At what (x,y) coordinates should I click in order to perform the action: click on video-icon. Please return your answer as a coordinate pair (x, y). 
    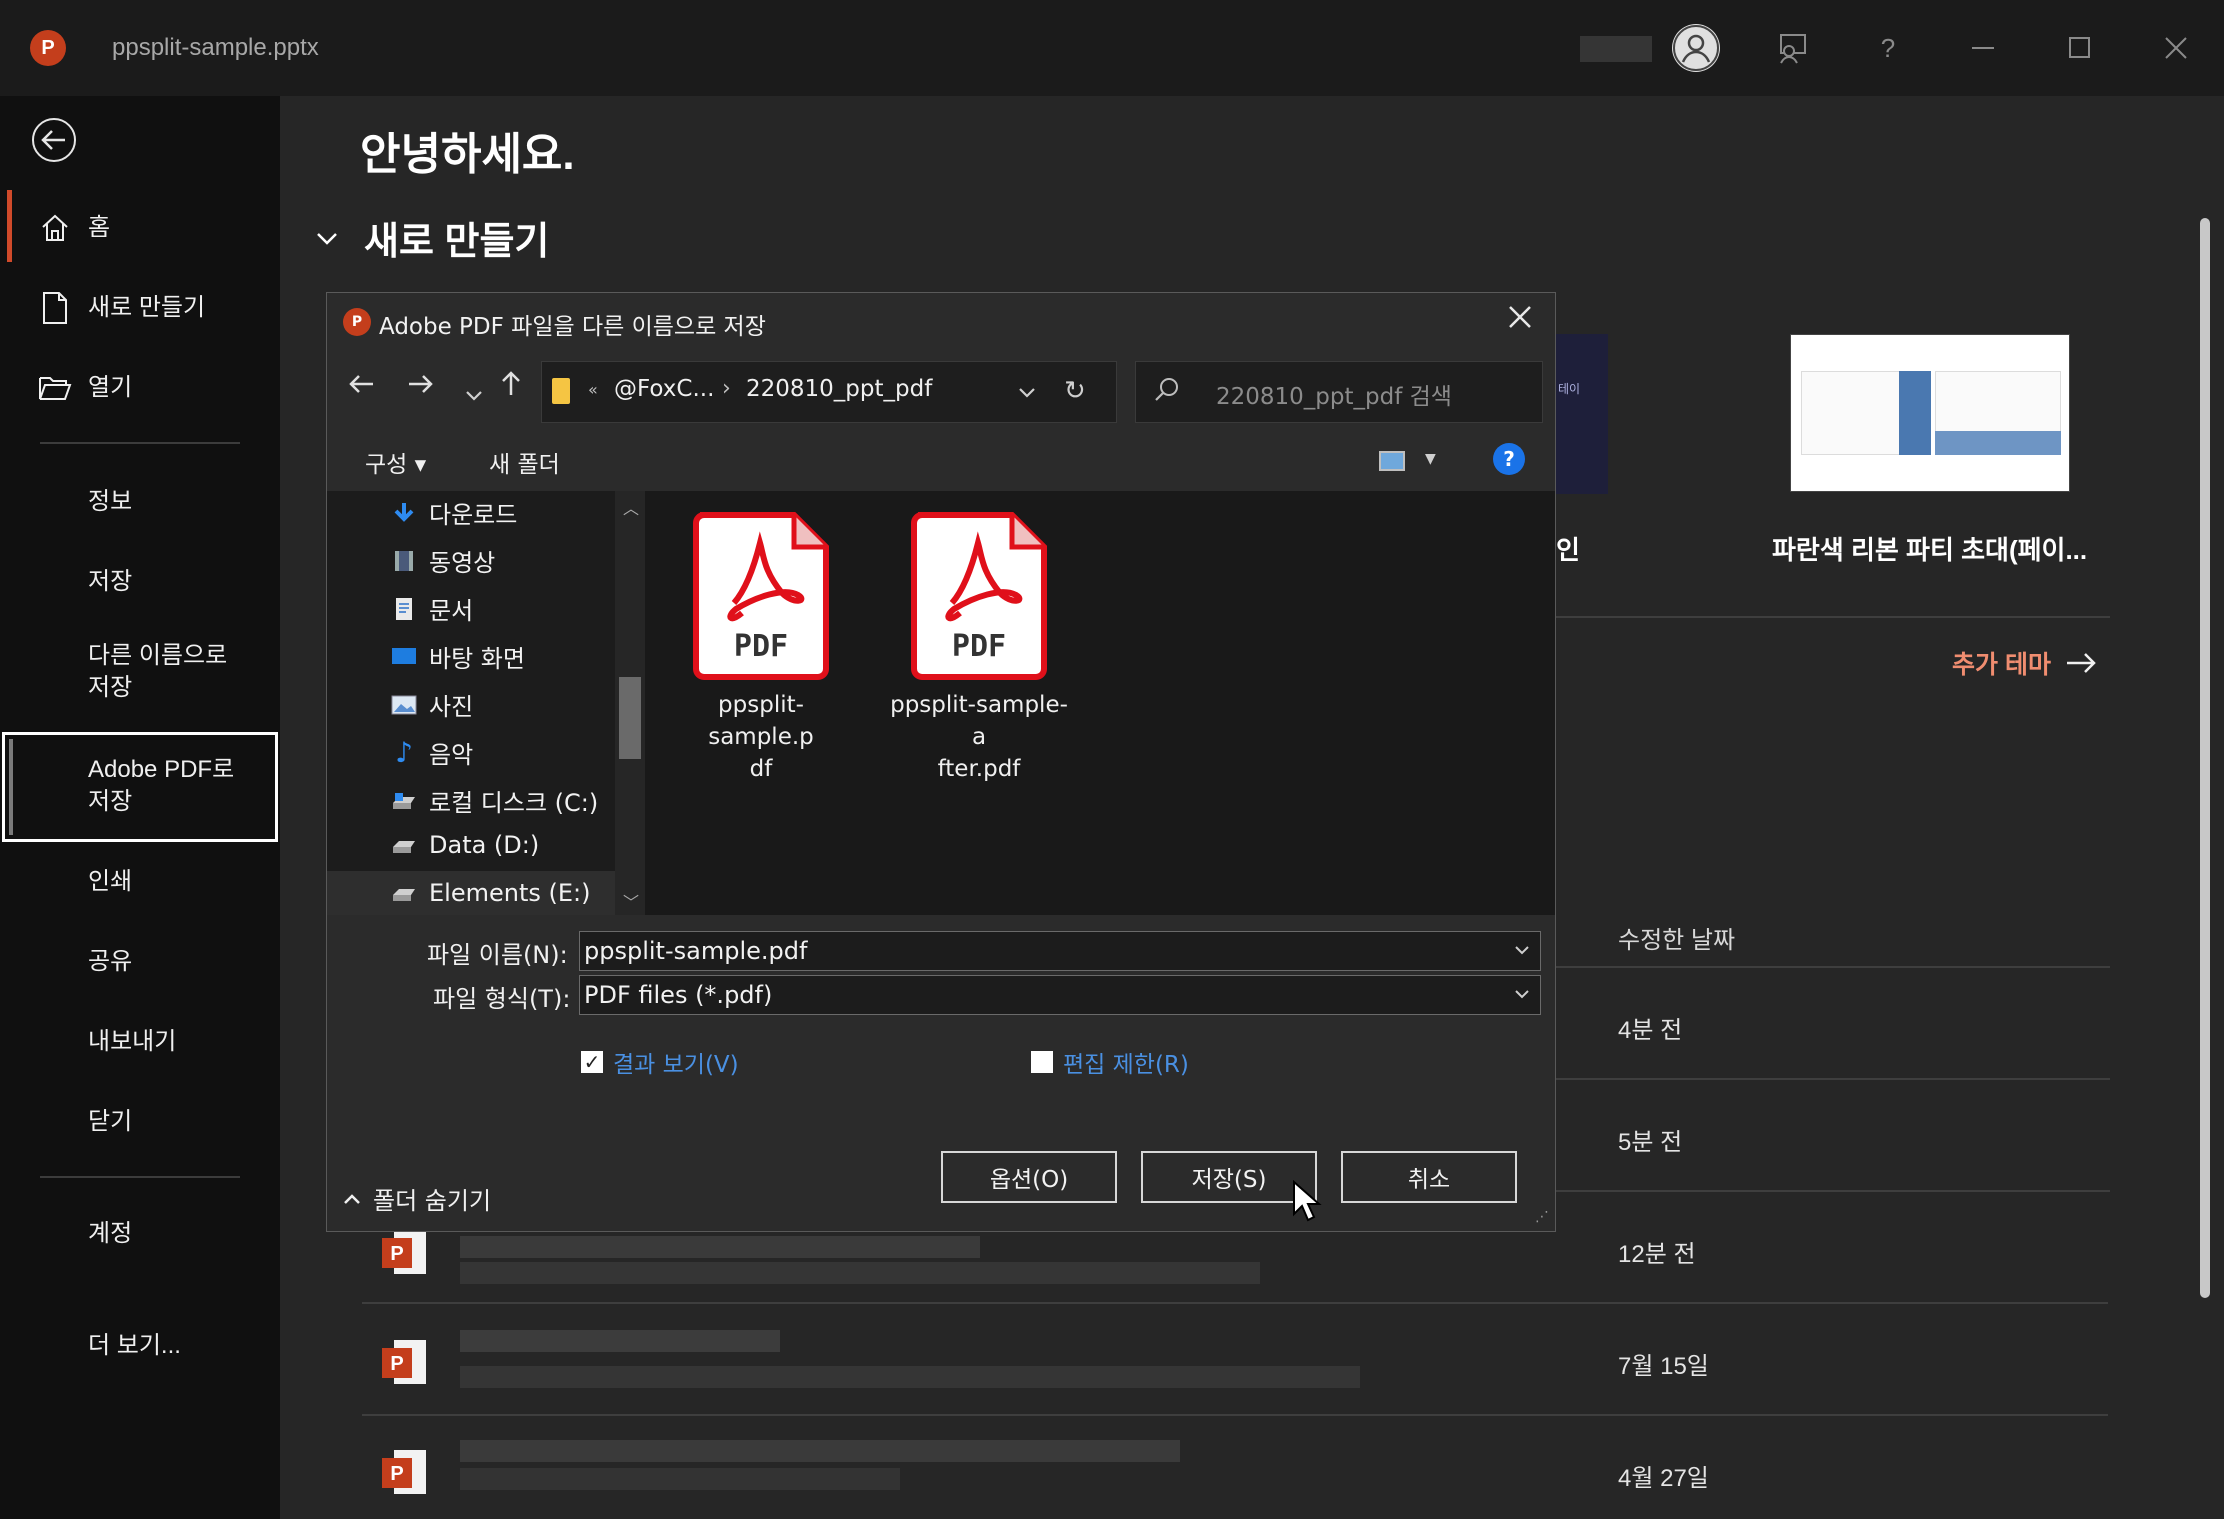
    Looking at the image, I should click on (404, 561).